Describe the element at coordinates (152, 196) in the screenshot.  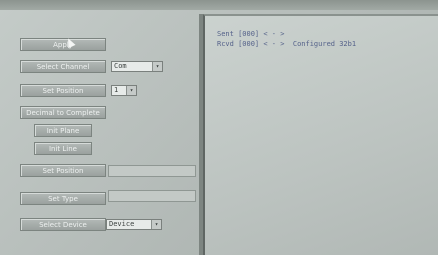
I see `type-input` at that location.